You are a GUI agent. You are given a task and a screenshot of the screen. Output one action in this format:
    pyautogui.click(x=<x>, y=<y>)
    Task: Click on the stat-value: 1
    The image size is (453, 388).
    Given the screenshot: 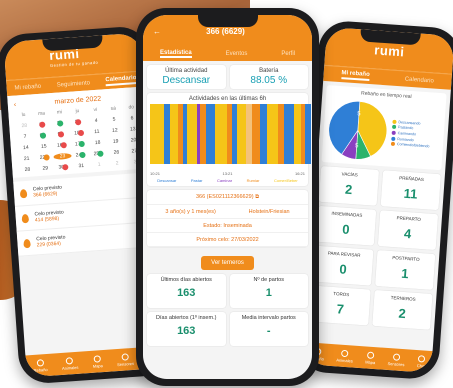 What is the action you would take?
    pyautogui.click(x=268, y=293)
    